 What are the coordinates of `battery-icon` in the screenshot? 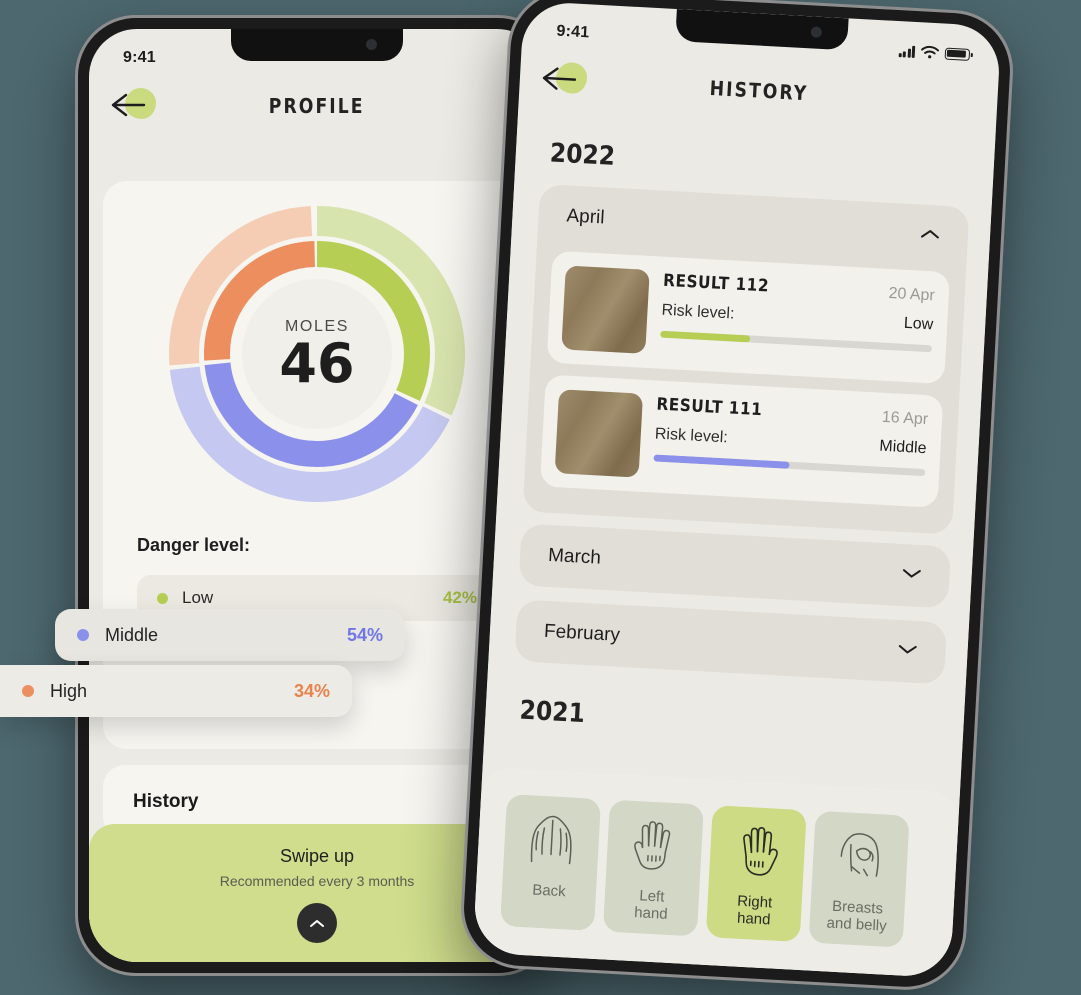 It's located at (957, 54).